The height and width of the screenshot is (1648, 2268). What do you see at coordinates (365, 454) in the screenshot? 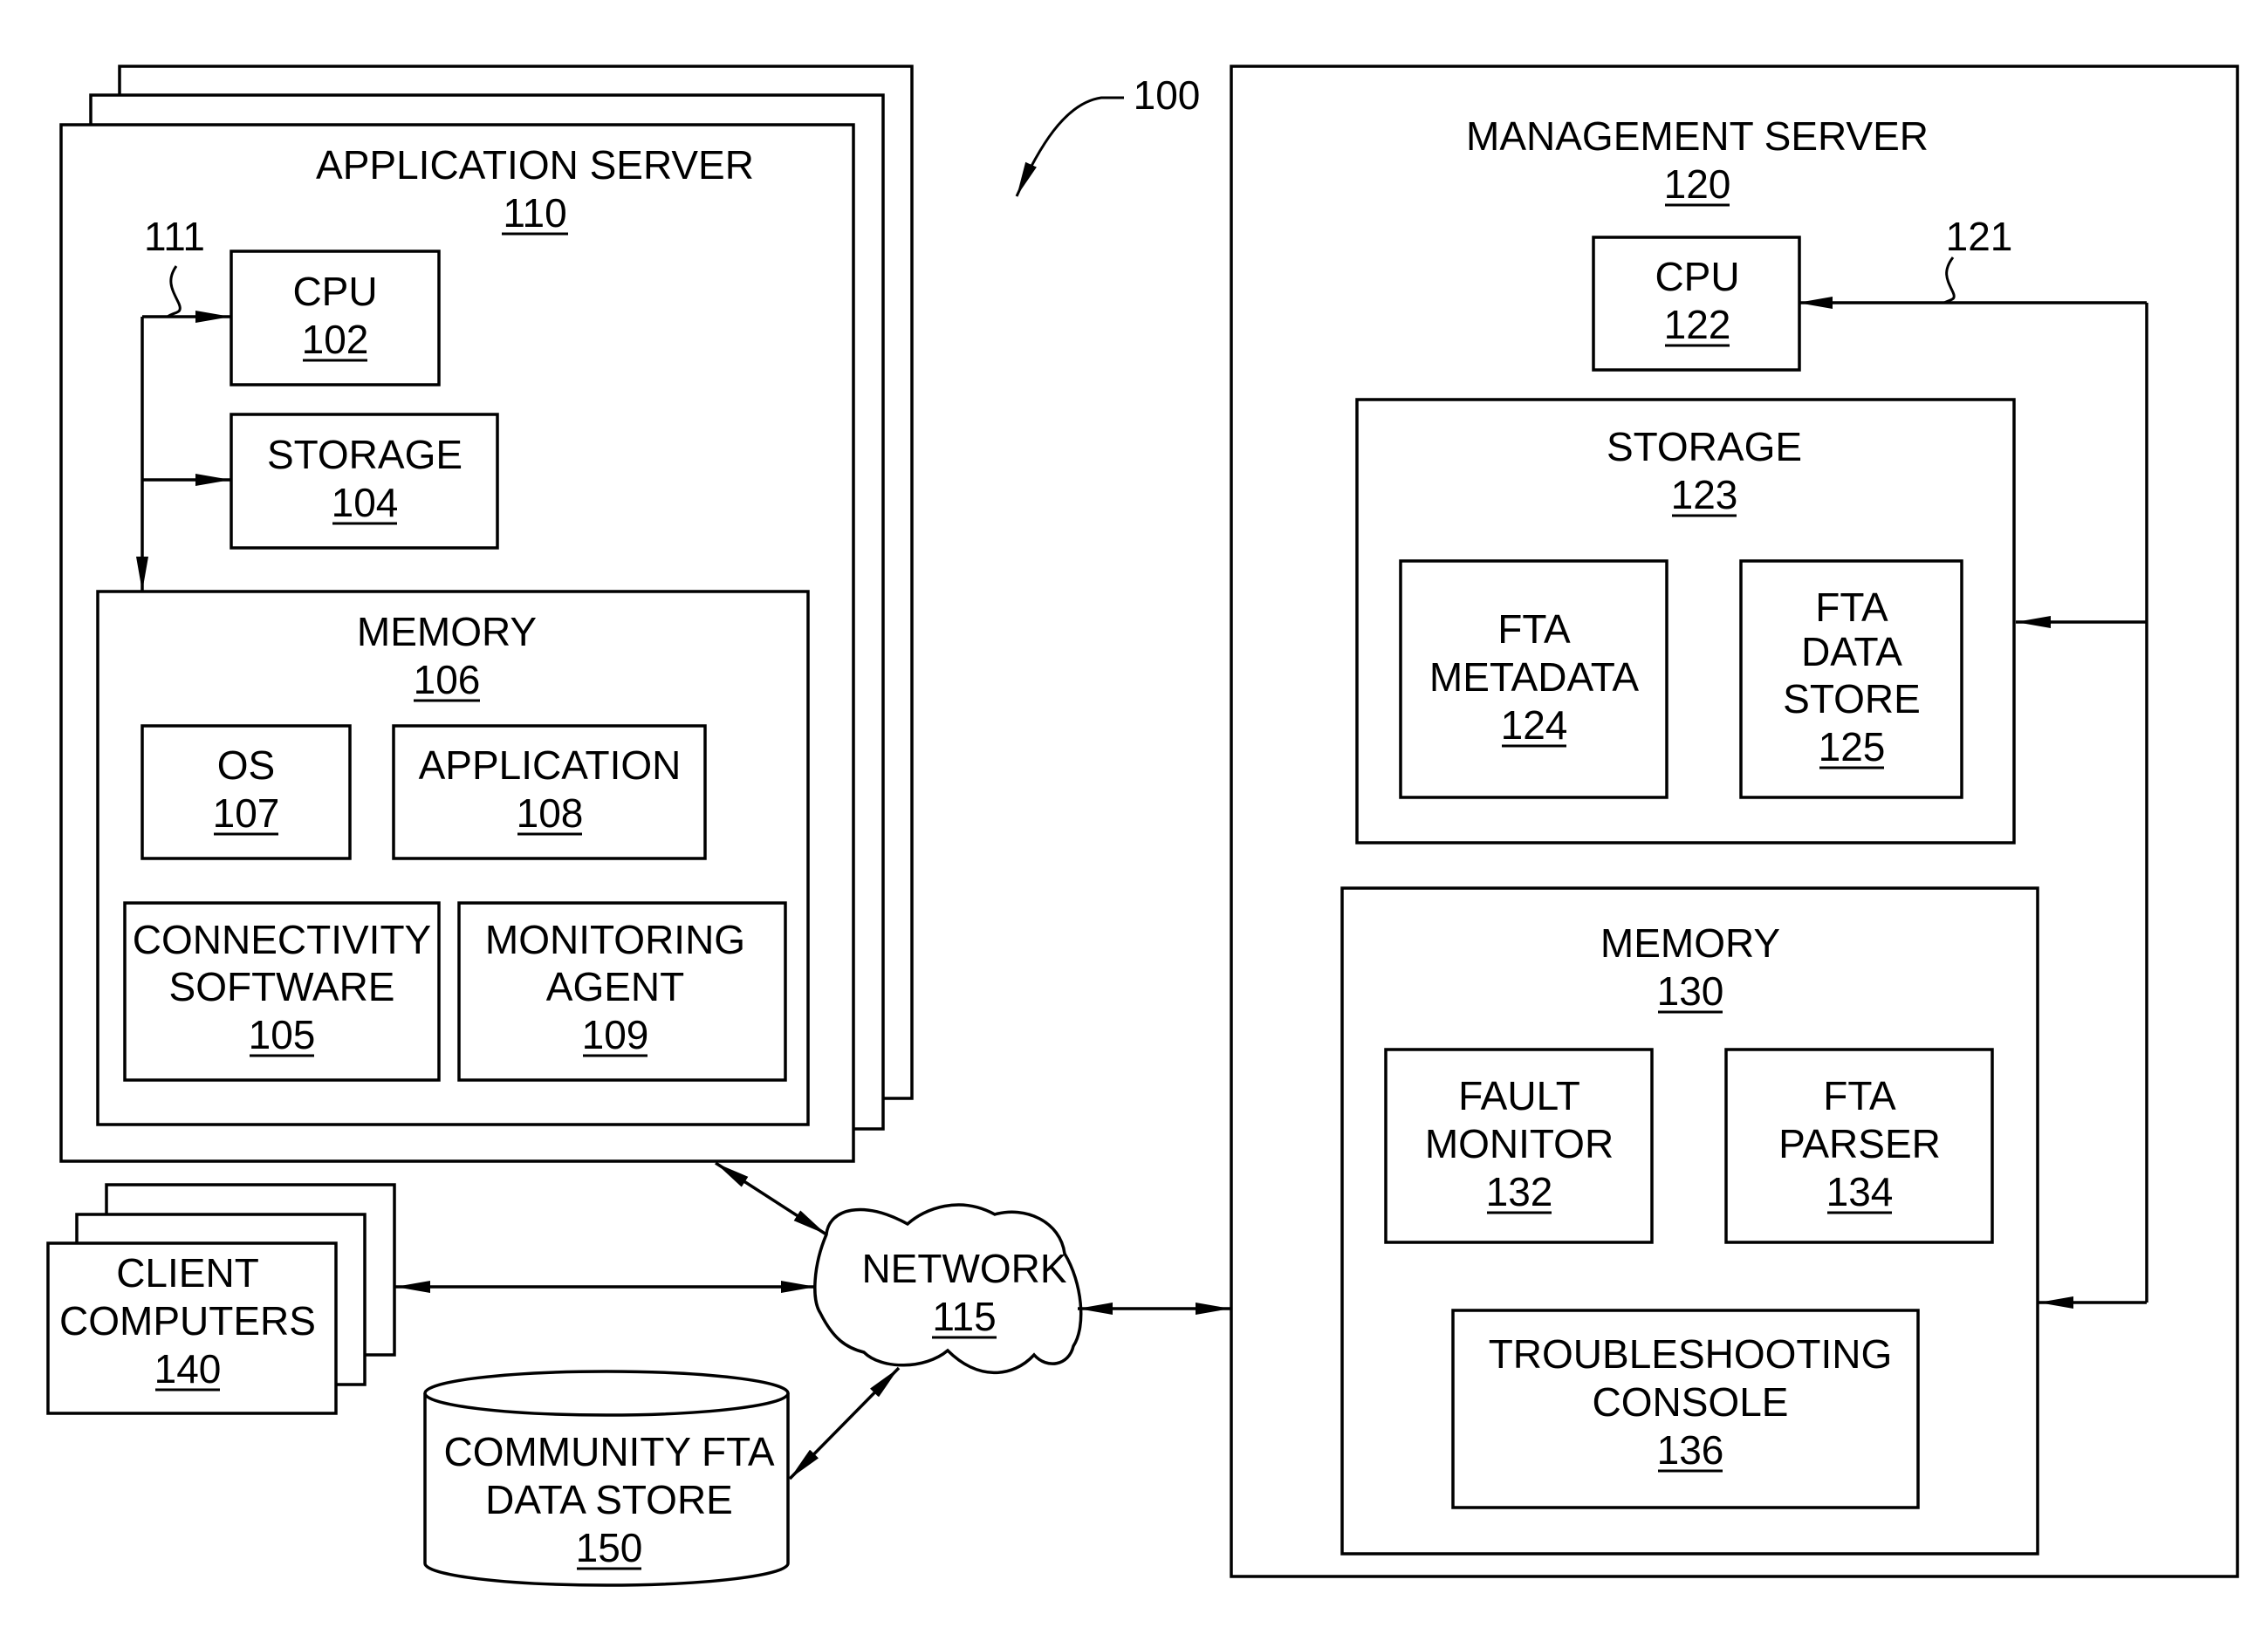
I see `app-storage-label: STORAGE` at bounding box center [365, 454].